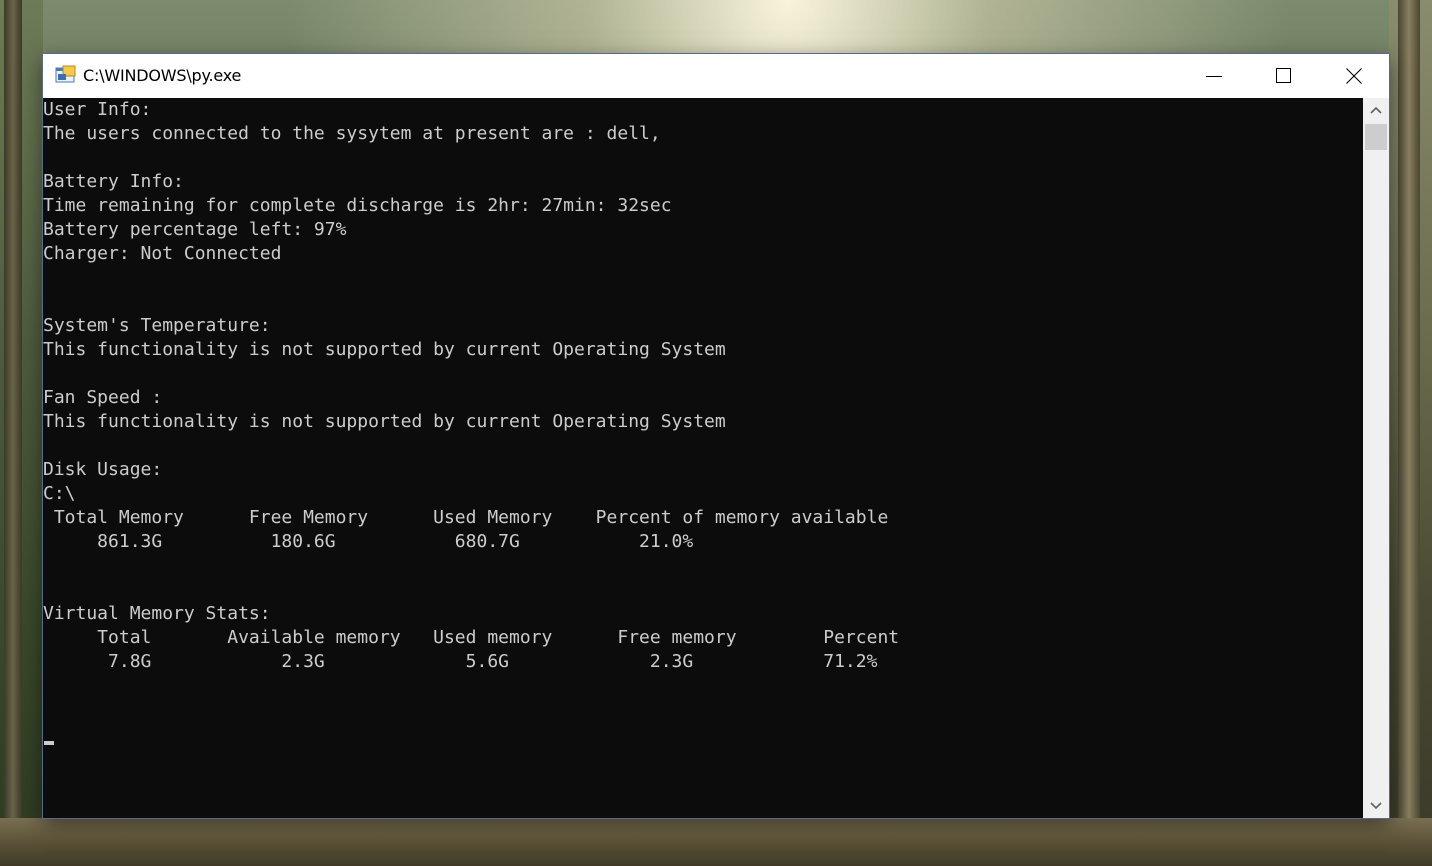  What do you see at coordinates (1376, 458) in the screenshot?
I see `vertical-scrollbar` at bounding box center [1376, 458].